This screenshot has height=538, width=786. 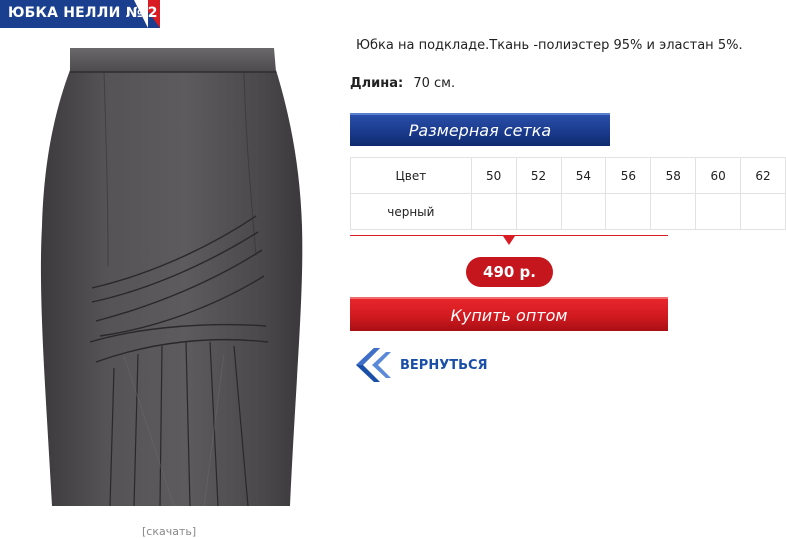 I want to click on length-value: 70 см., so click(x=434, y=83).